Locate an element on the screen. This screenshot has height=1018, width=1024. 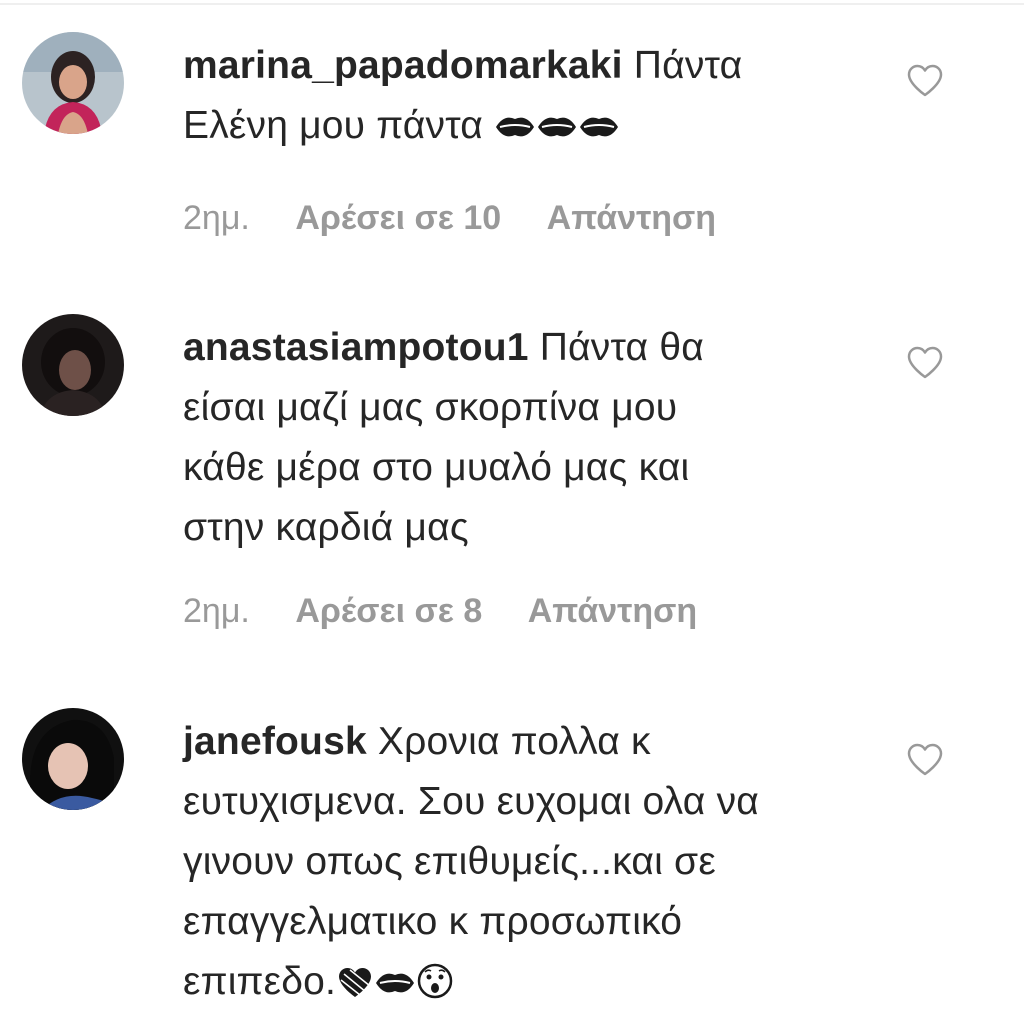
top-divider is located at coordinates (512, 2).